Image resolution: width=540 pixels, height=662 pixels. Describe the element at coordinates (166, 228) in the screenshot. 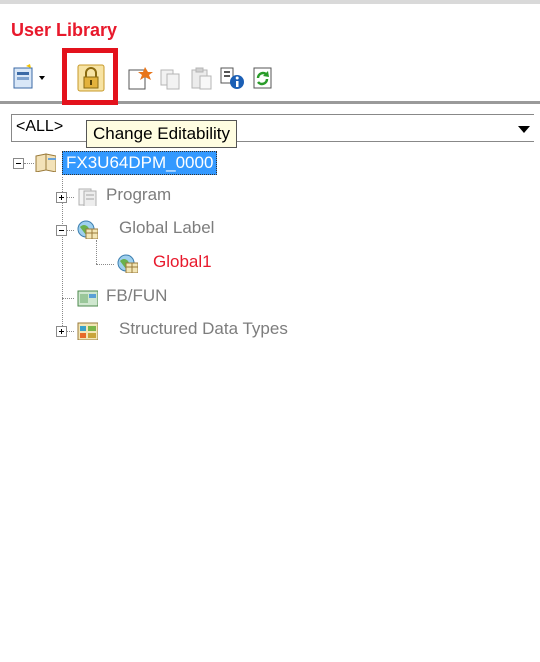

I see `tree-item-global-label: Global Label` at that location.